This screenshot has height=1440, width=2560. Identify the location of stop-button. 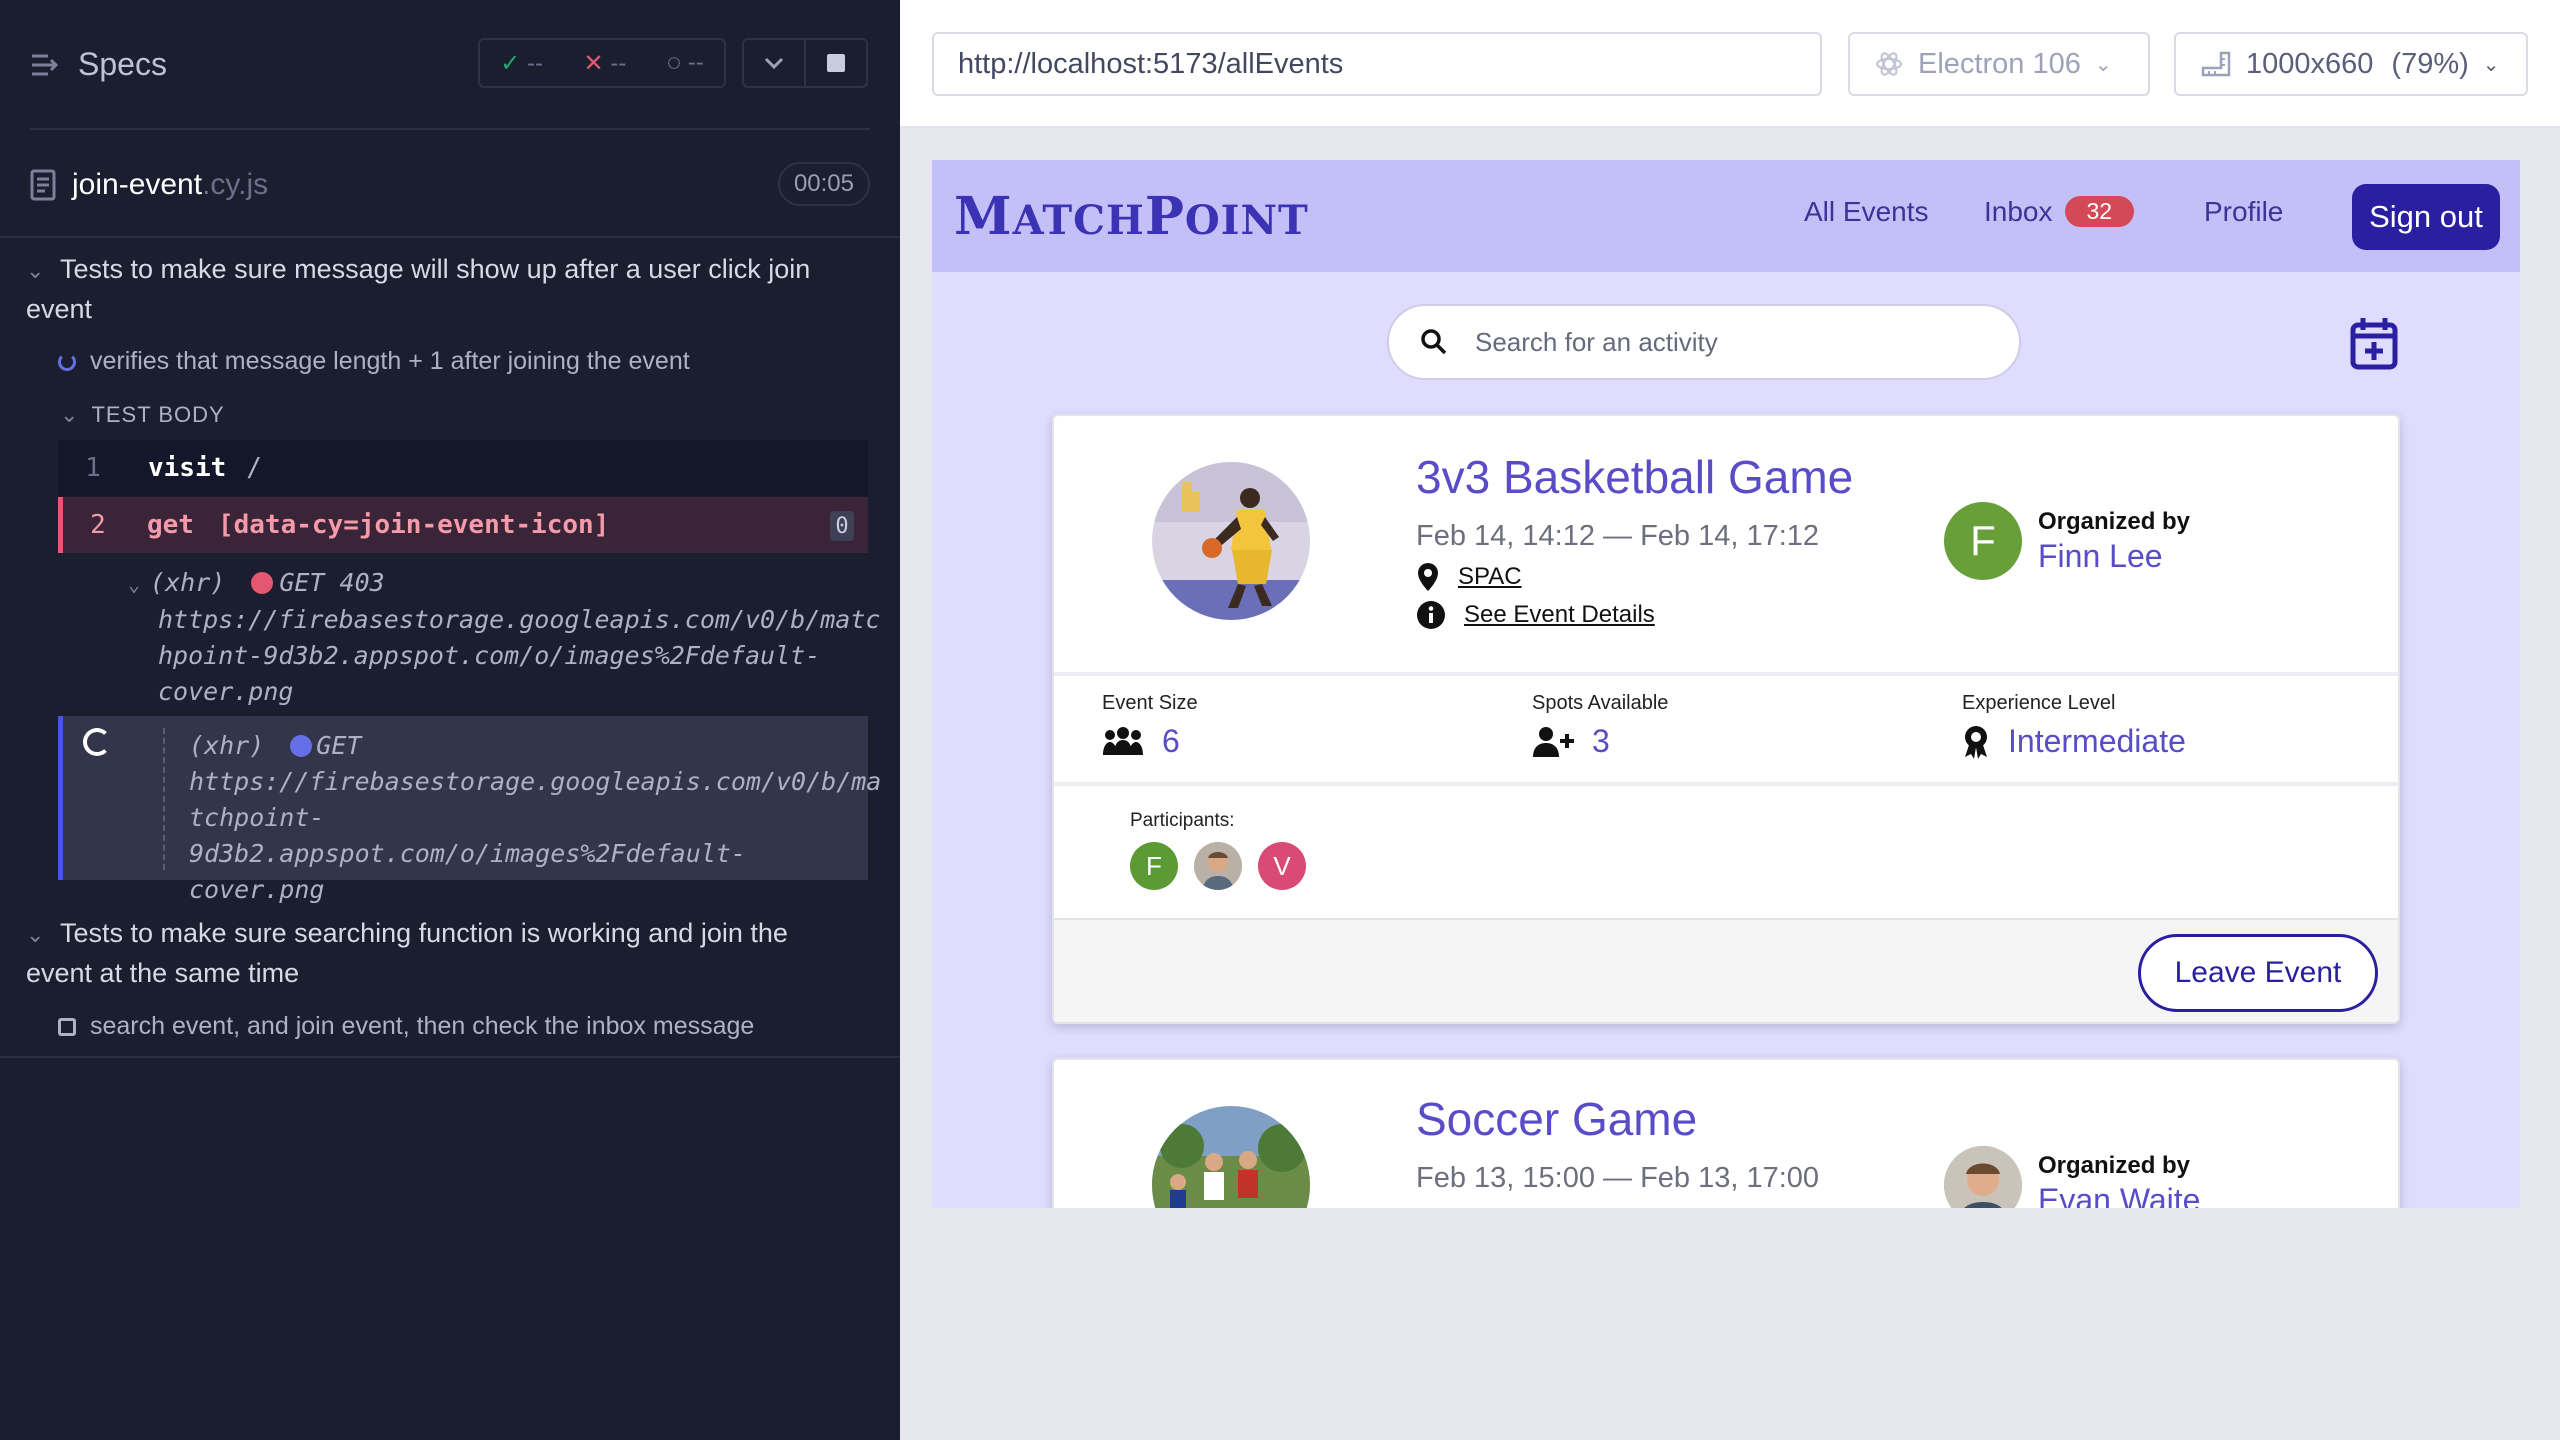
(836, 63).